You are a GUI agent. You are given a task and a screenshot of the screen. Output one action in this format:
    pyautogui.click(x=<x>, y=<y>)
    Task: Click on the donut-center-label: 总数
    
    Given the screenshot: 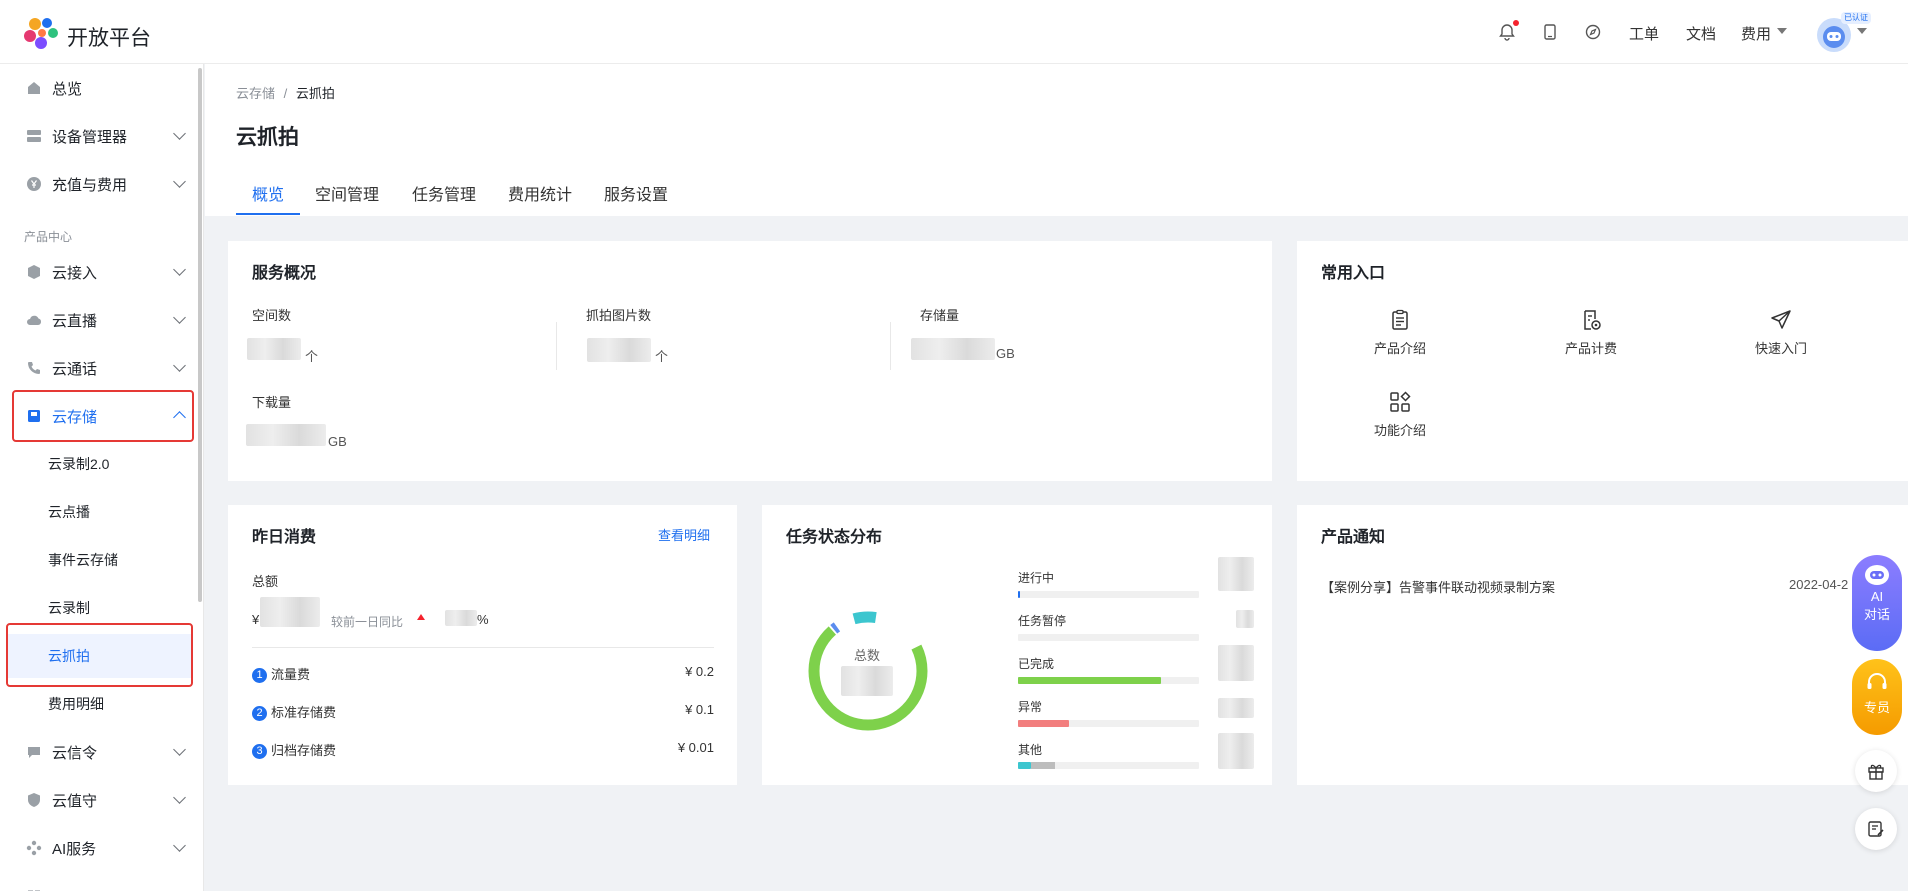 What is the action you would take?
    pyautogui.click(x=866, y=655)
    